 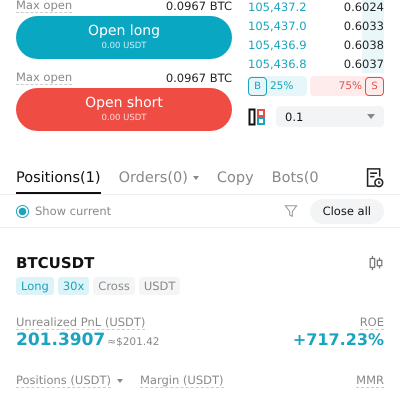 I want to click on pnl-value: 201.3907, so click(x=61, y=340).